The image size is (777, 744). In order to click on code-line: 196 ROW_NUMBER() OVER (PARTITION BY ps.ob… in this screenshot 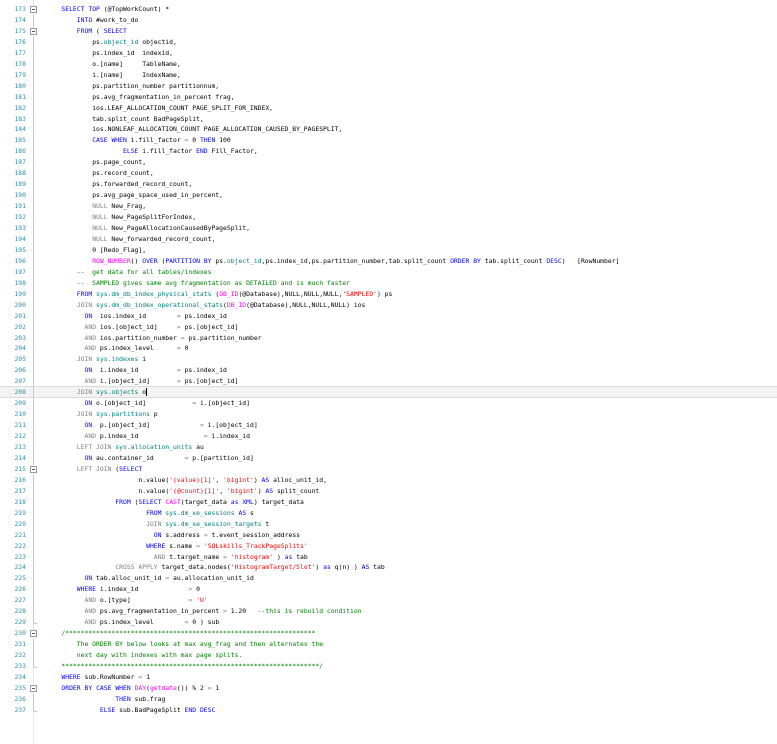, I will do `click(388, 261)`.